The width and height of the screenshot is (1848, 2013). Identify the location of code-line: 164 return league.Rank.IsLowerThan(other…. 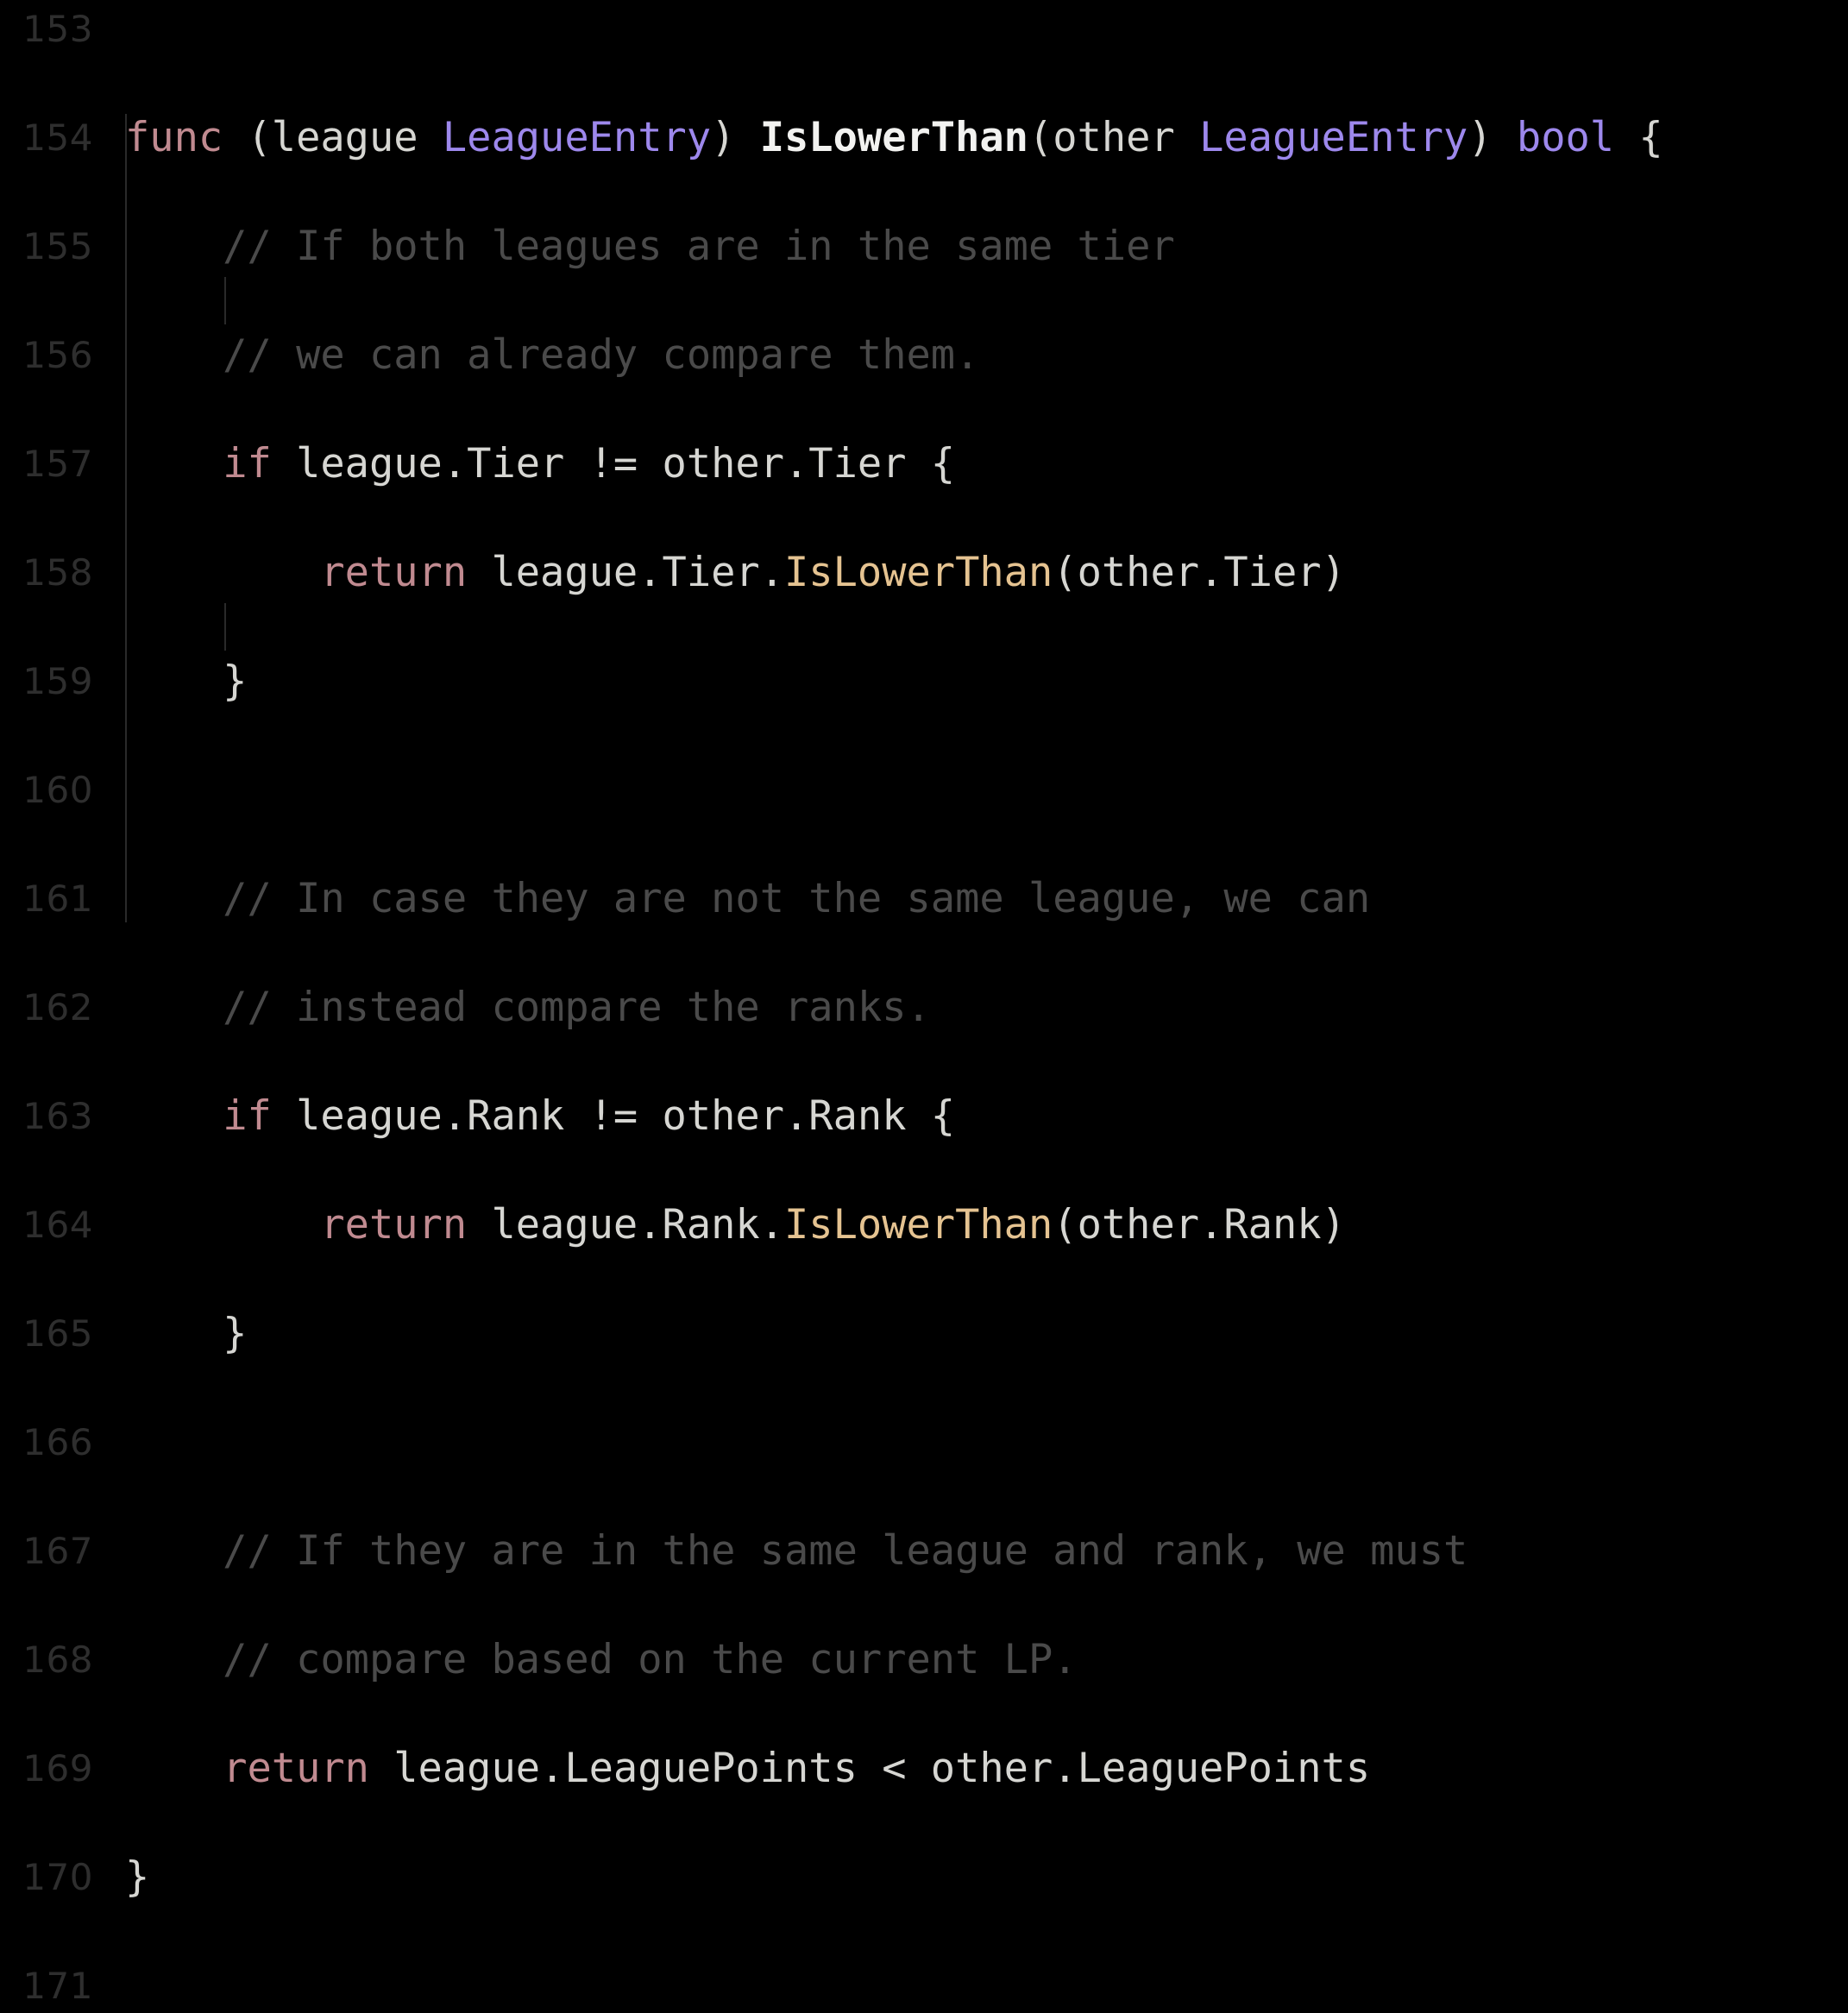
(924, 1225).